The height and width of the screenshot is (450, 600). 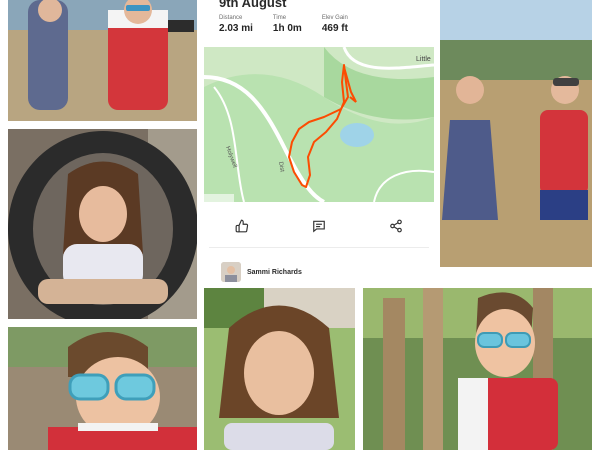 What do you see at coordinates (253, 5) in the screenshot?
I see `activity-date: 9th August` at bounding box center [253, 5].